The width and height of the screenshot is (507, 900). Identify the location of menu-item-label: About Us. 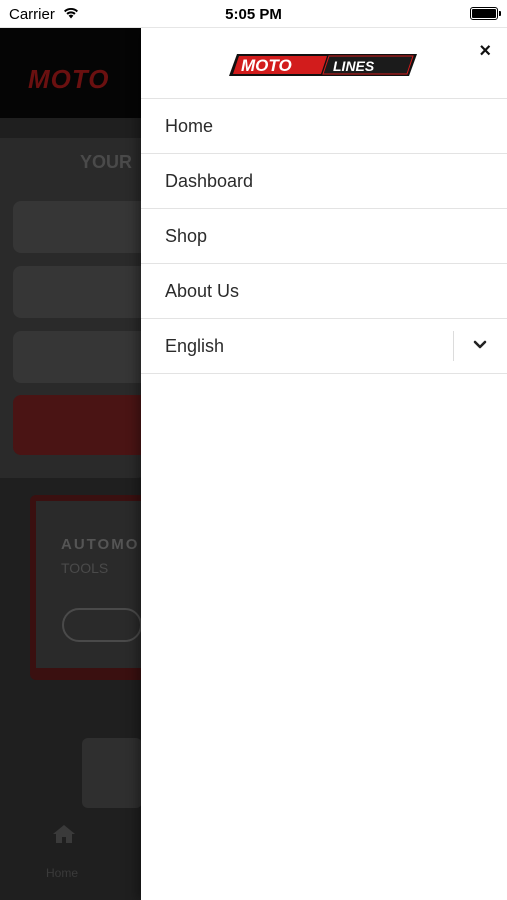
(202, 291).